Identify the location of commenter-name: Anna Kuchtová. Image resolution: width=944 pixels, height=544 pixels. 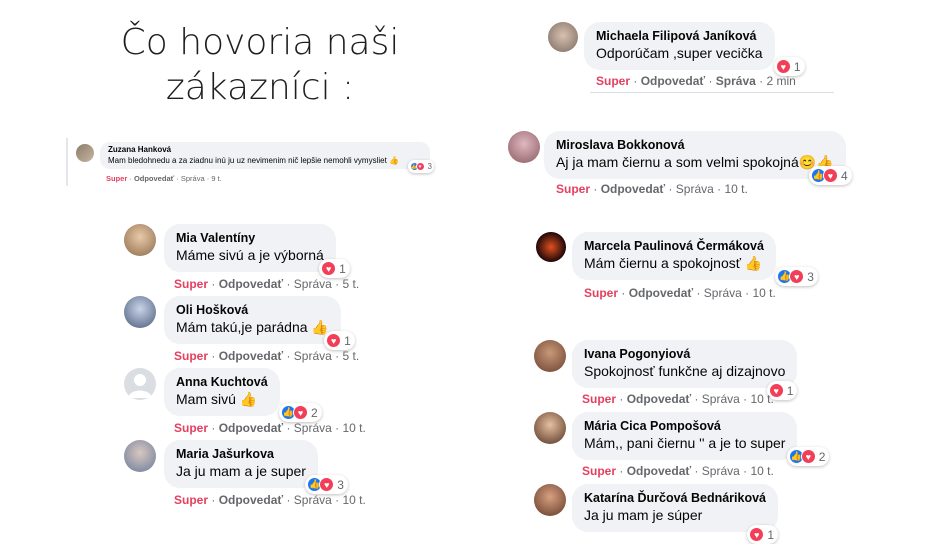
(222, 382).